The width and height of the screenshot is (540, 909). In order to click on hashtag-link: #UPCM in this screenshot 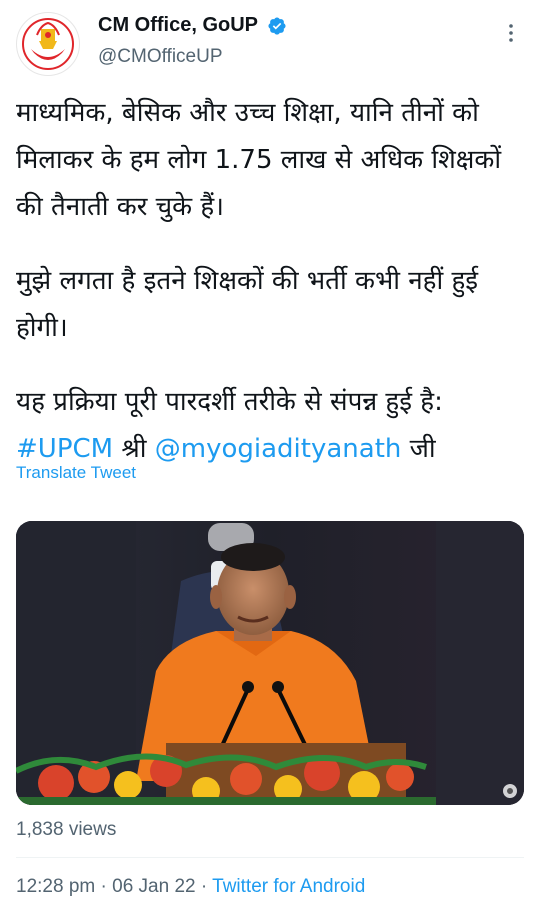, I will do `click(64, 449)`.